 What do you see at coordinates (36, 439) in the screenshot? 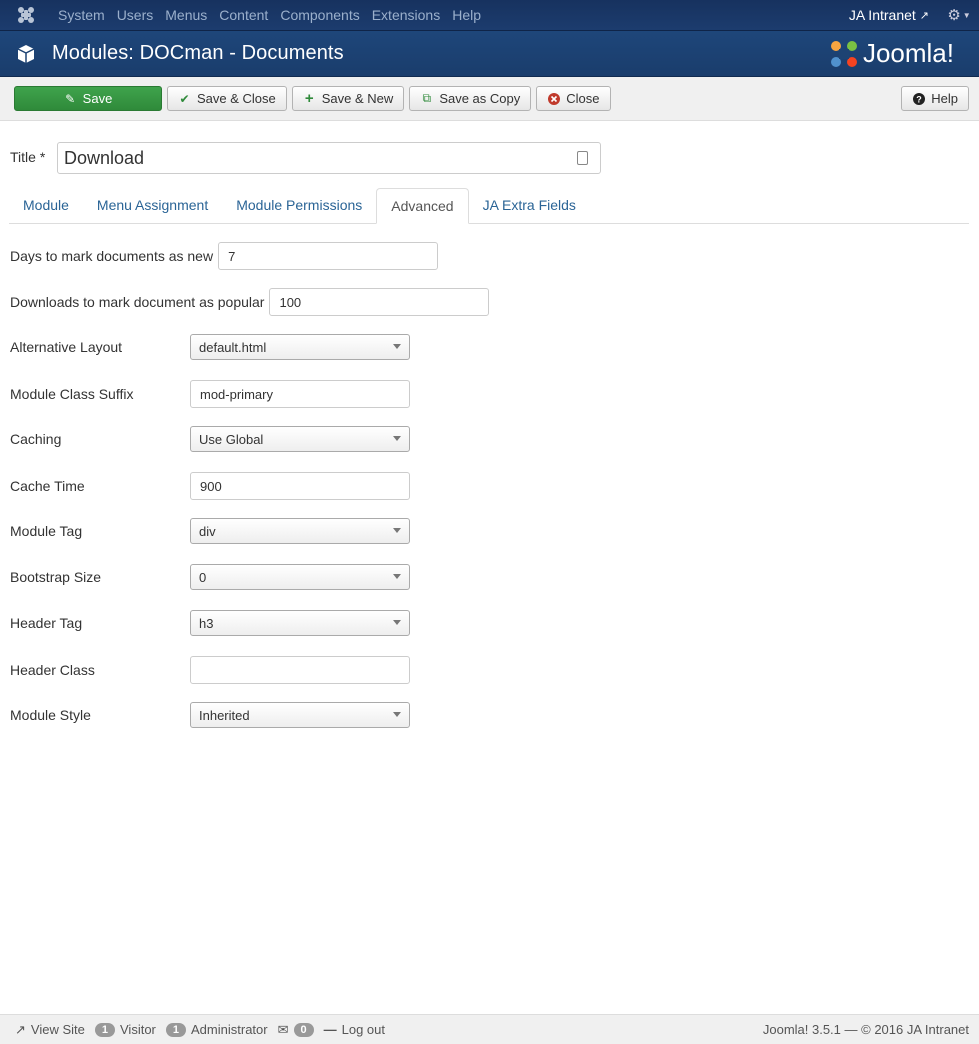
I see `caching-label: Caching` at bounding box center [36, 439].